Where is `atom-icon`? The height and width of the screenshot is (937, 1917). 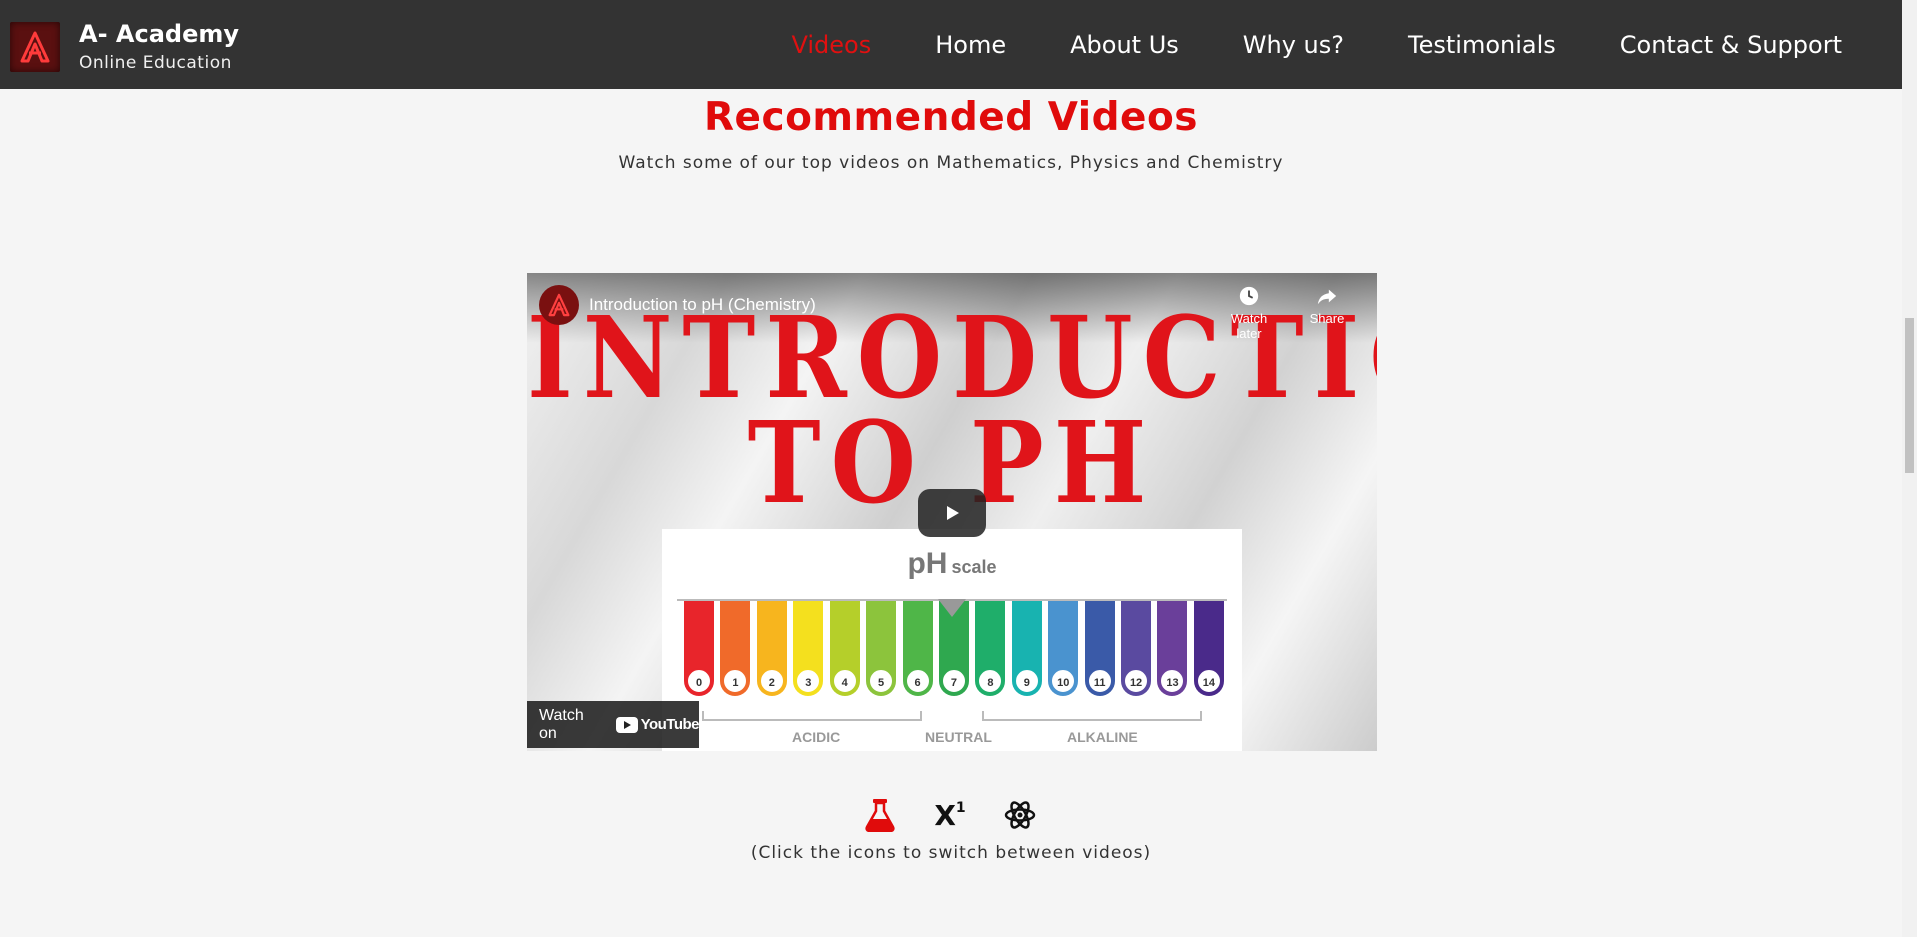
atom-icon is located at coordinates (1020, 815).